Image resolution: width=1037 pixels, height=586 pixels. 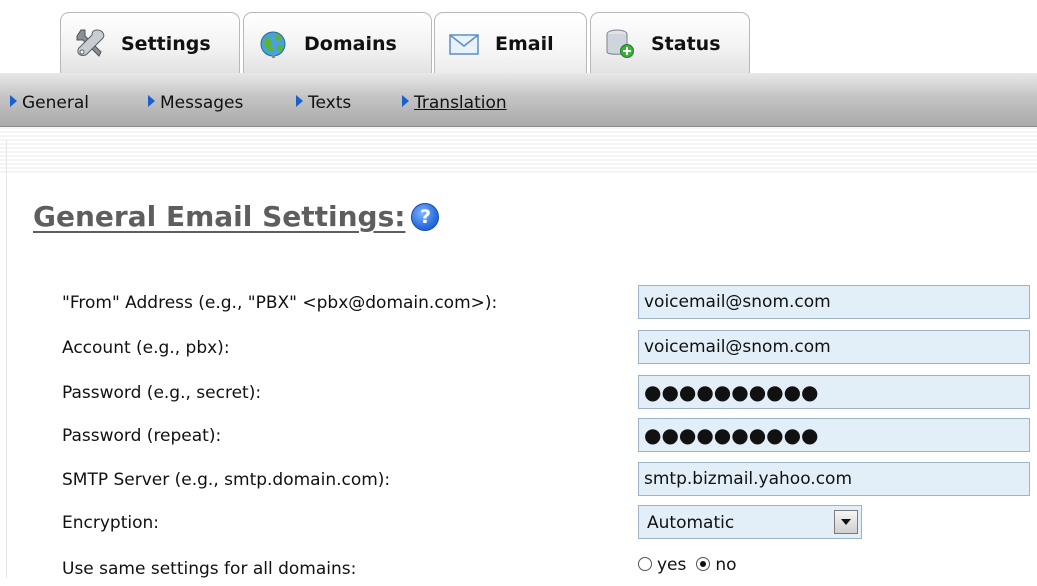 I want to click on tab-label: Domains, so click(x=350, y=44).